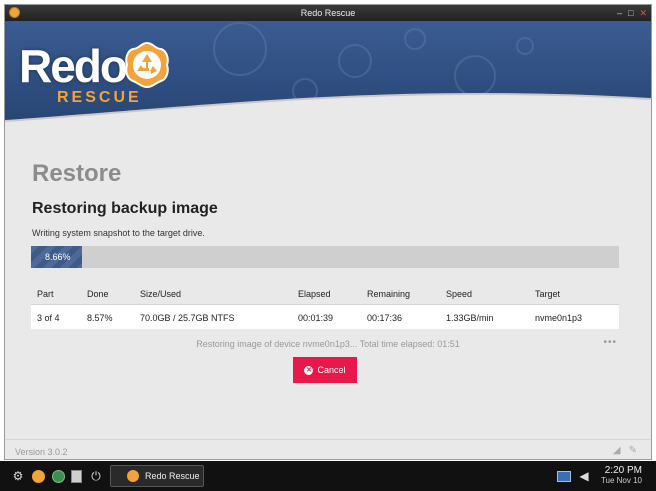 The image size is (656, 491). What do you see at coordinates (125, 208) in the screenshot?
I see `page-subtitle: Restoring backup image` at bounding box center [125, 208].